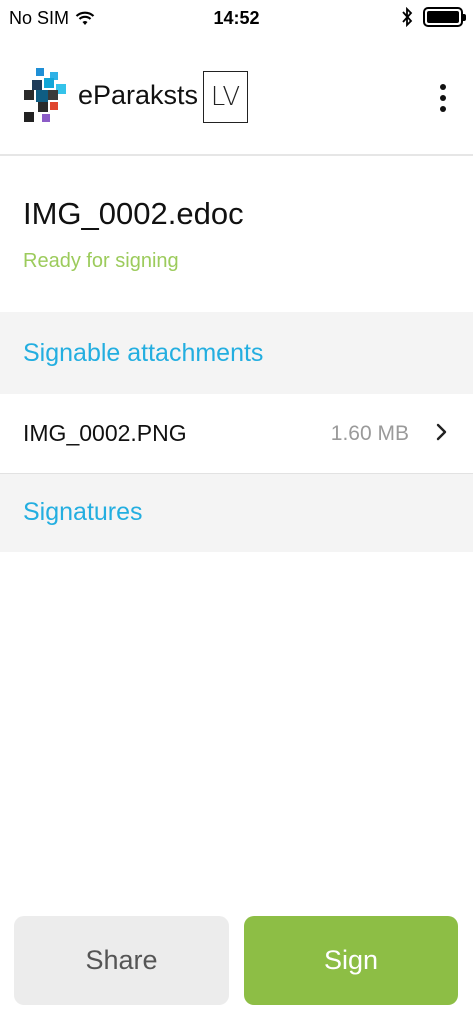 Image resolution: width=473 pixels, height=1024 pixels. What do you see at coordinates (236, 513) in the screenshot?
I see `signatures-section-header: Signatures` at bounding box center [236, 513].